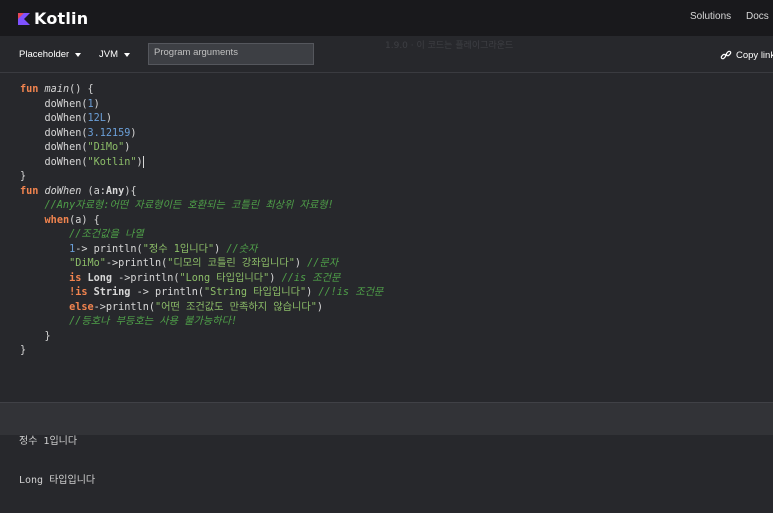 This screenshot has height=513, width=773. I want to click on code-token: 3.12159, so click(109, 133).